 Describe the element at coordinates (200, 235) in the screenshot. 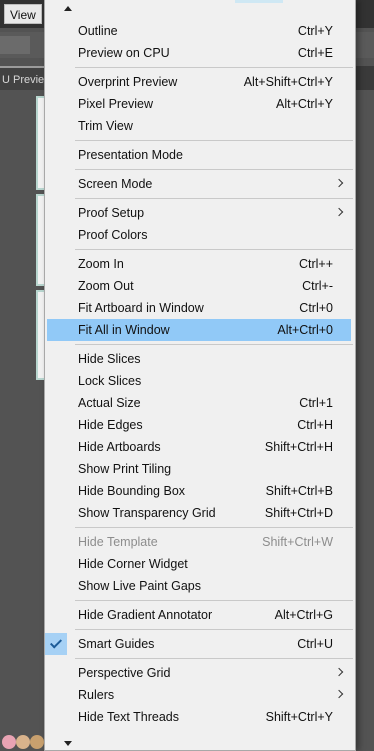

I see `menu-item-proof-colors: Proof Colors` at that location.